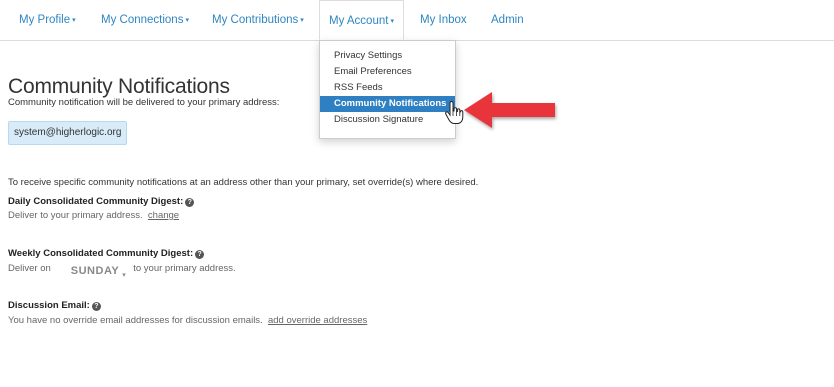 The width and height of the screenshot is (834, 387). What do you see at coordinates (387, 120) in the screenshot?
I see `menu-item-discussion-signature: Discussion Signature` at bounding box center [387, 120].